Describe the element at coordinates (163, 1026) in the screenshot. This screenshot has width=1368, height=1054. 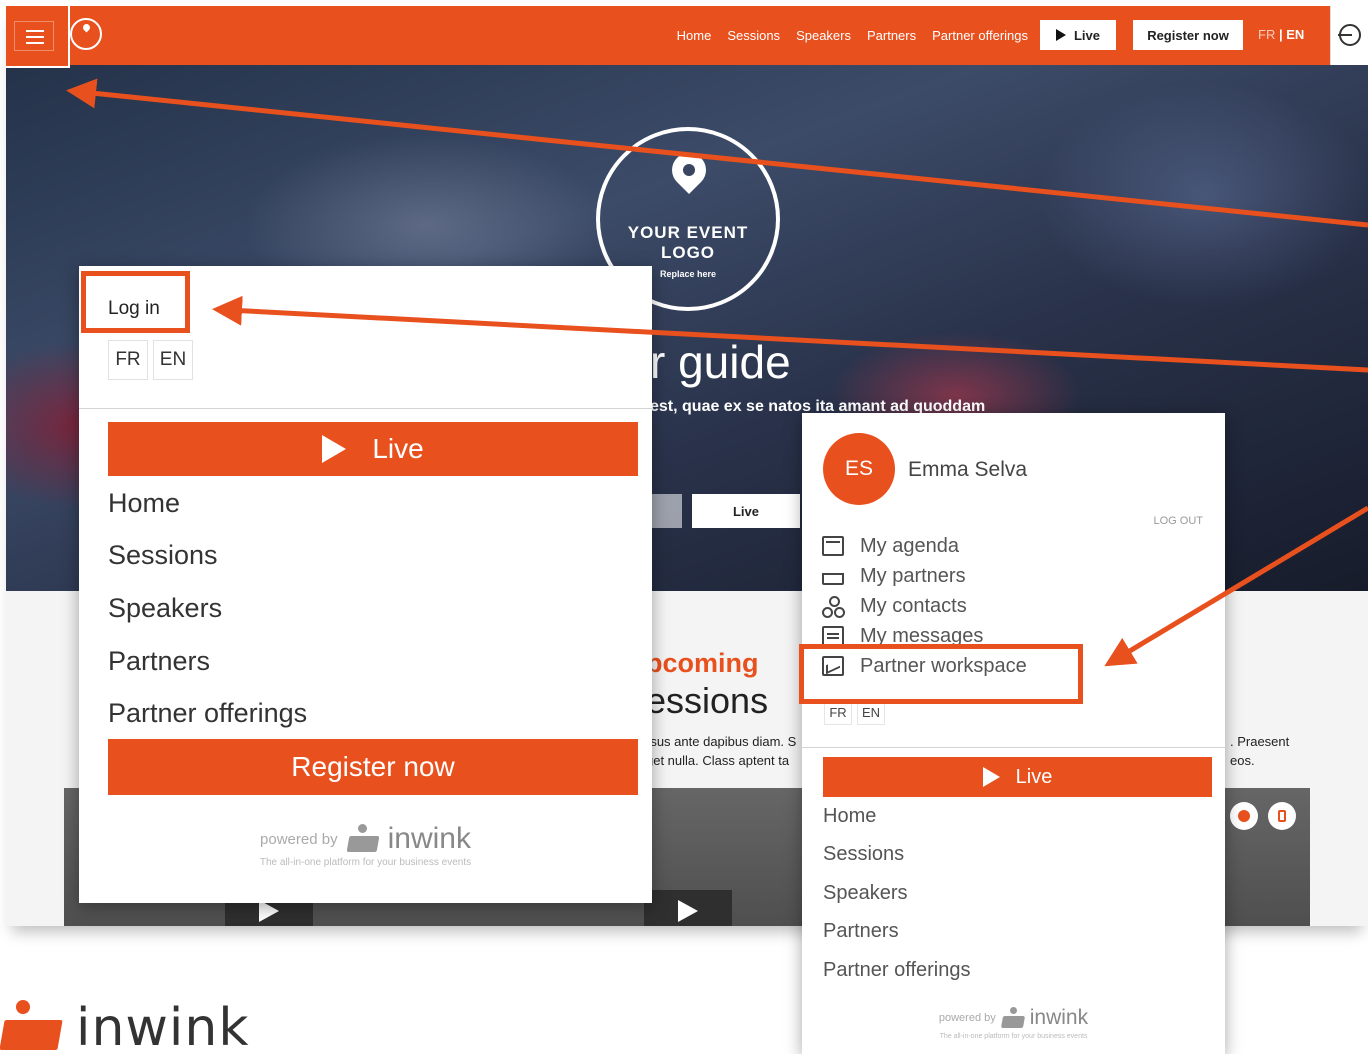
I see `inwink-wordmark: inwink` at that location.